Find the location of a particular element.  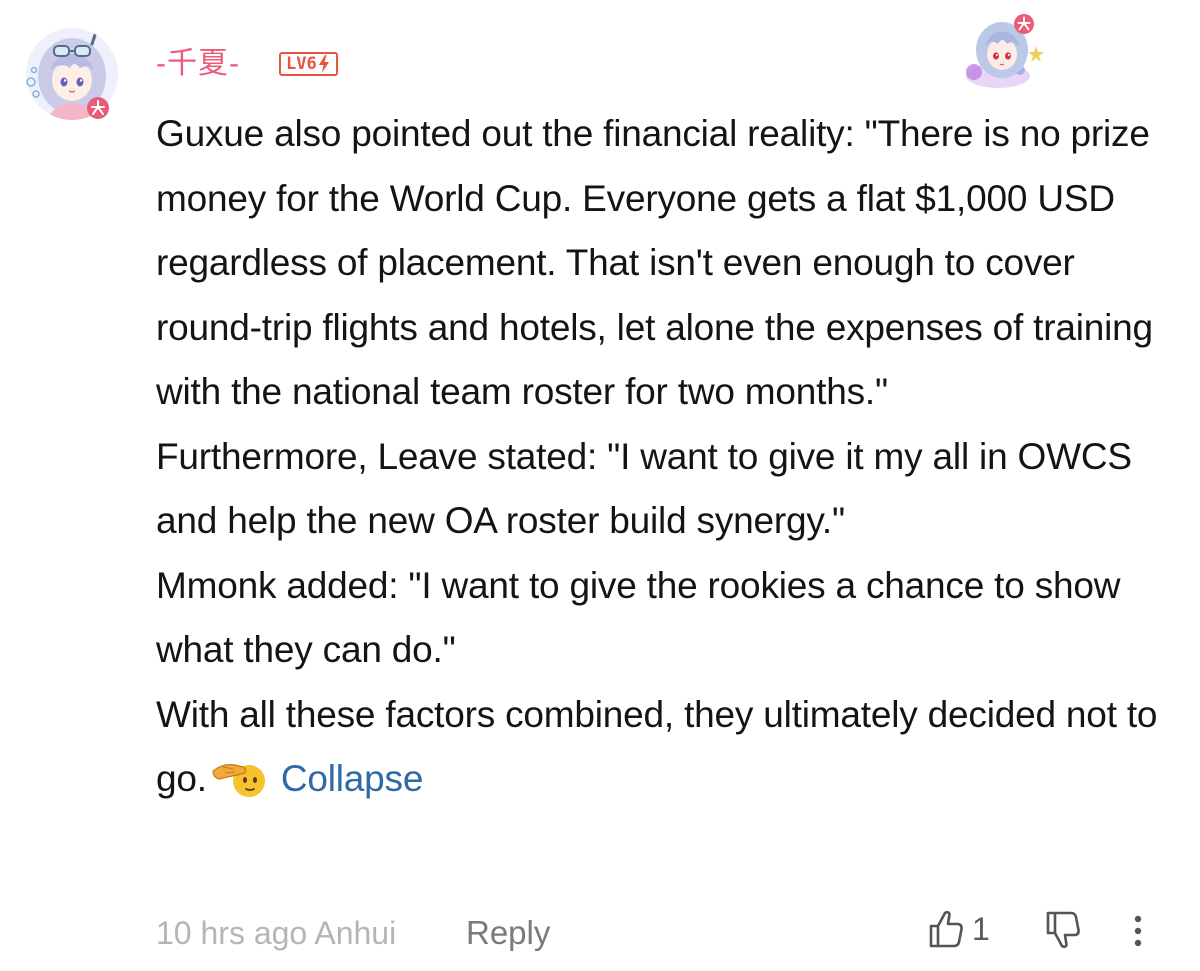

dislike-button is located at coordinates (1063, 932).